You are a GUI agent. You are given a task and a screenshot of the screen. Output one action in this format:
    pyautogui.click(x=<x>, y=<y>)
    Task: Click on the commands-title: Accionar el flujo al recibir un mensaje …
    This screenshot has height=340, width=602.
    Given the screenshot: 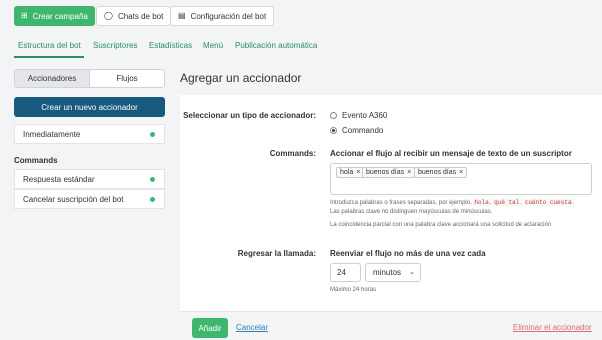 What is the action you would take?
    pyautogui.click(x=451, y=153)
    